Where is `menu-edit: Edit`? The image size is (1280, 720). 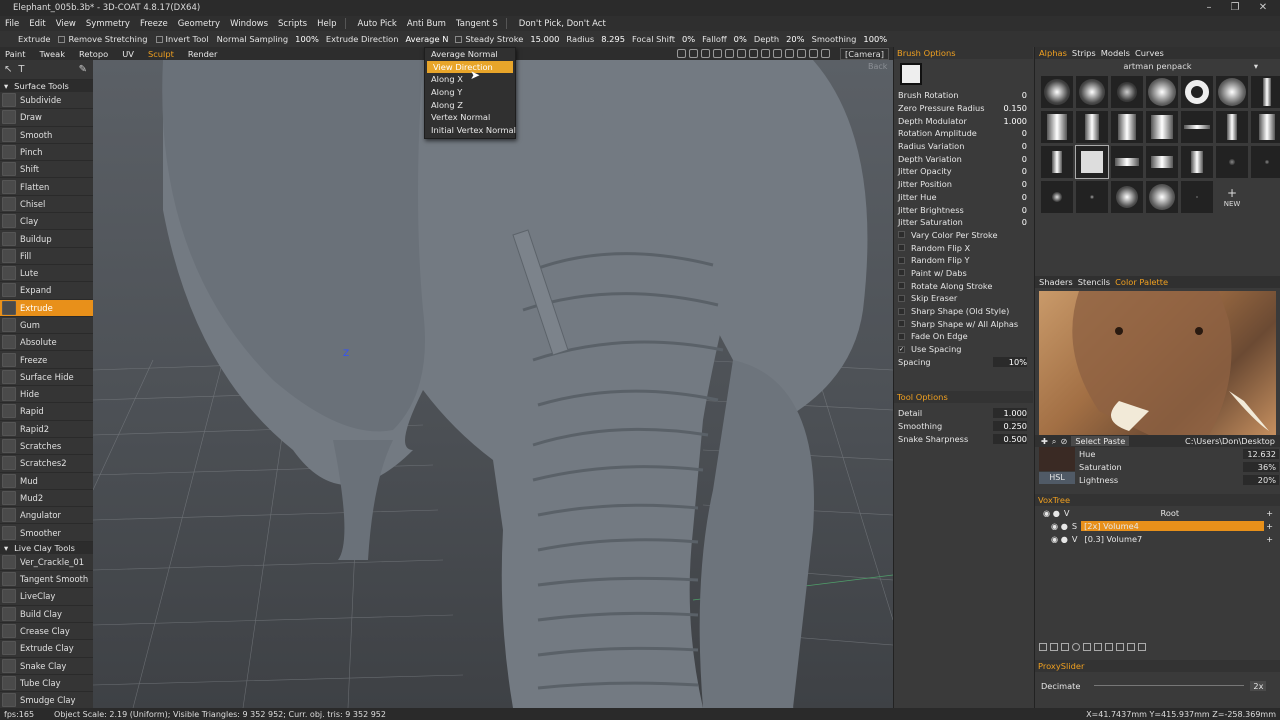
menu-edit: Edit is located at coordinates (37, 24).